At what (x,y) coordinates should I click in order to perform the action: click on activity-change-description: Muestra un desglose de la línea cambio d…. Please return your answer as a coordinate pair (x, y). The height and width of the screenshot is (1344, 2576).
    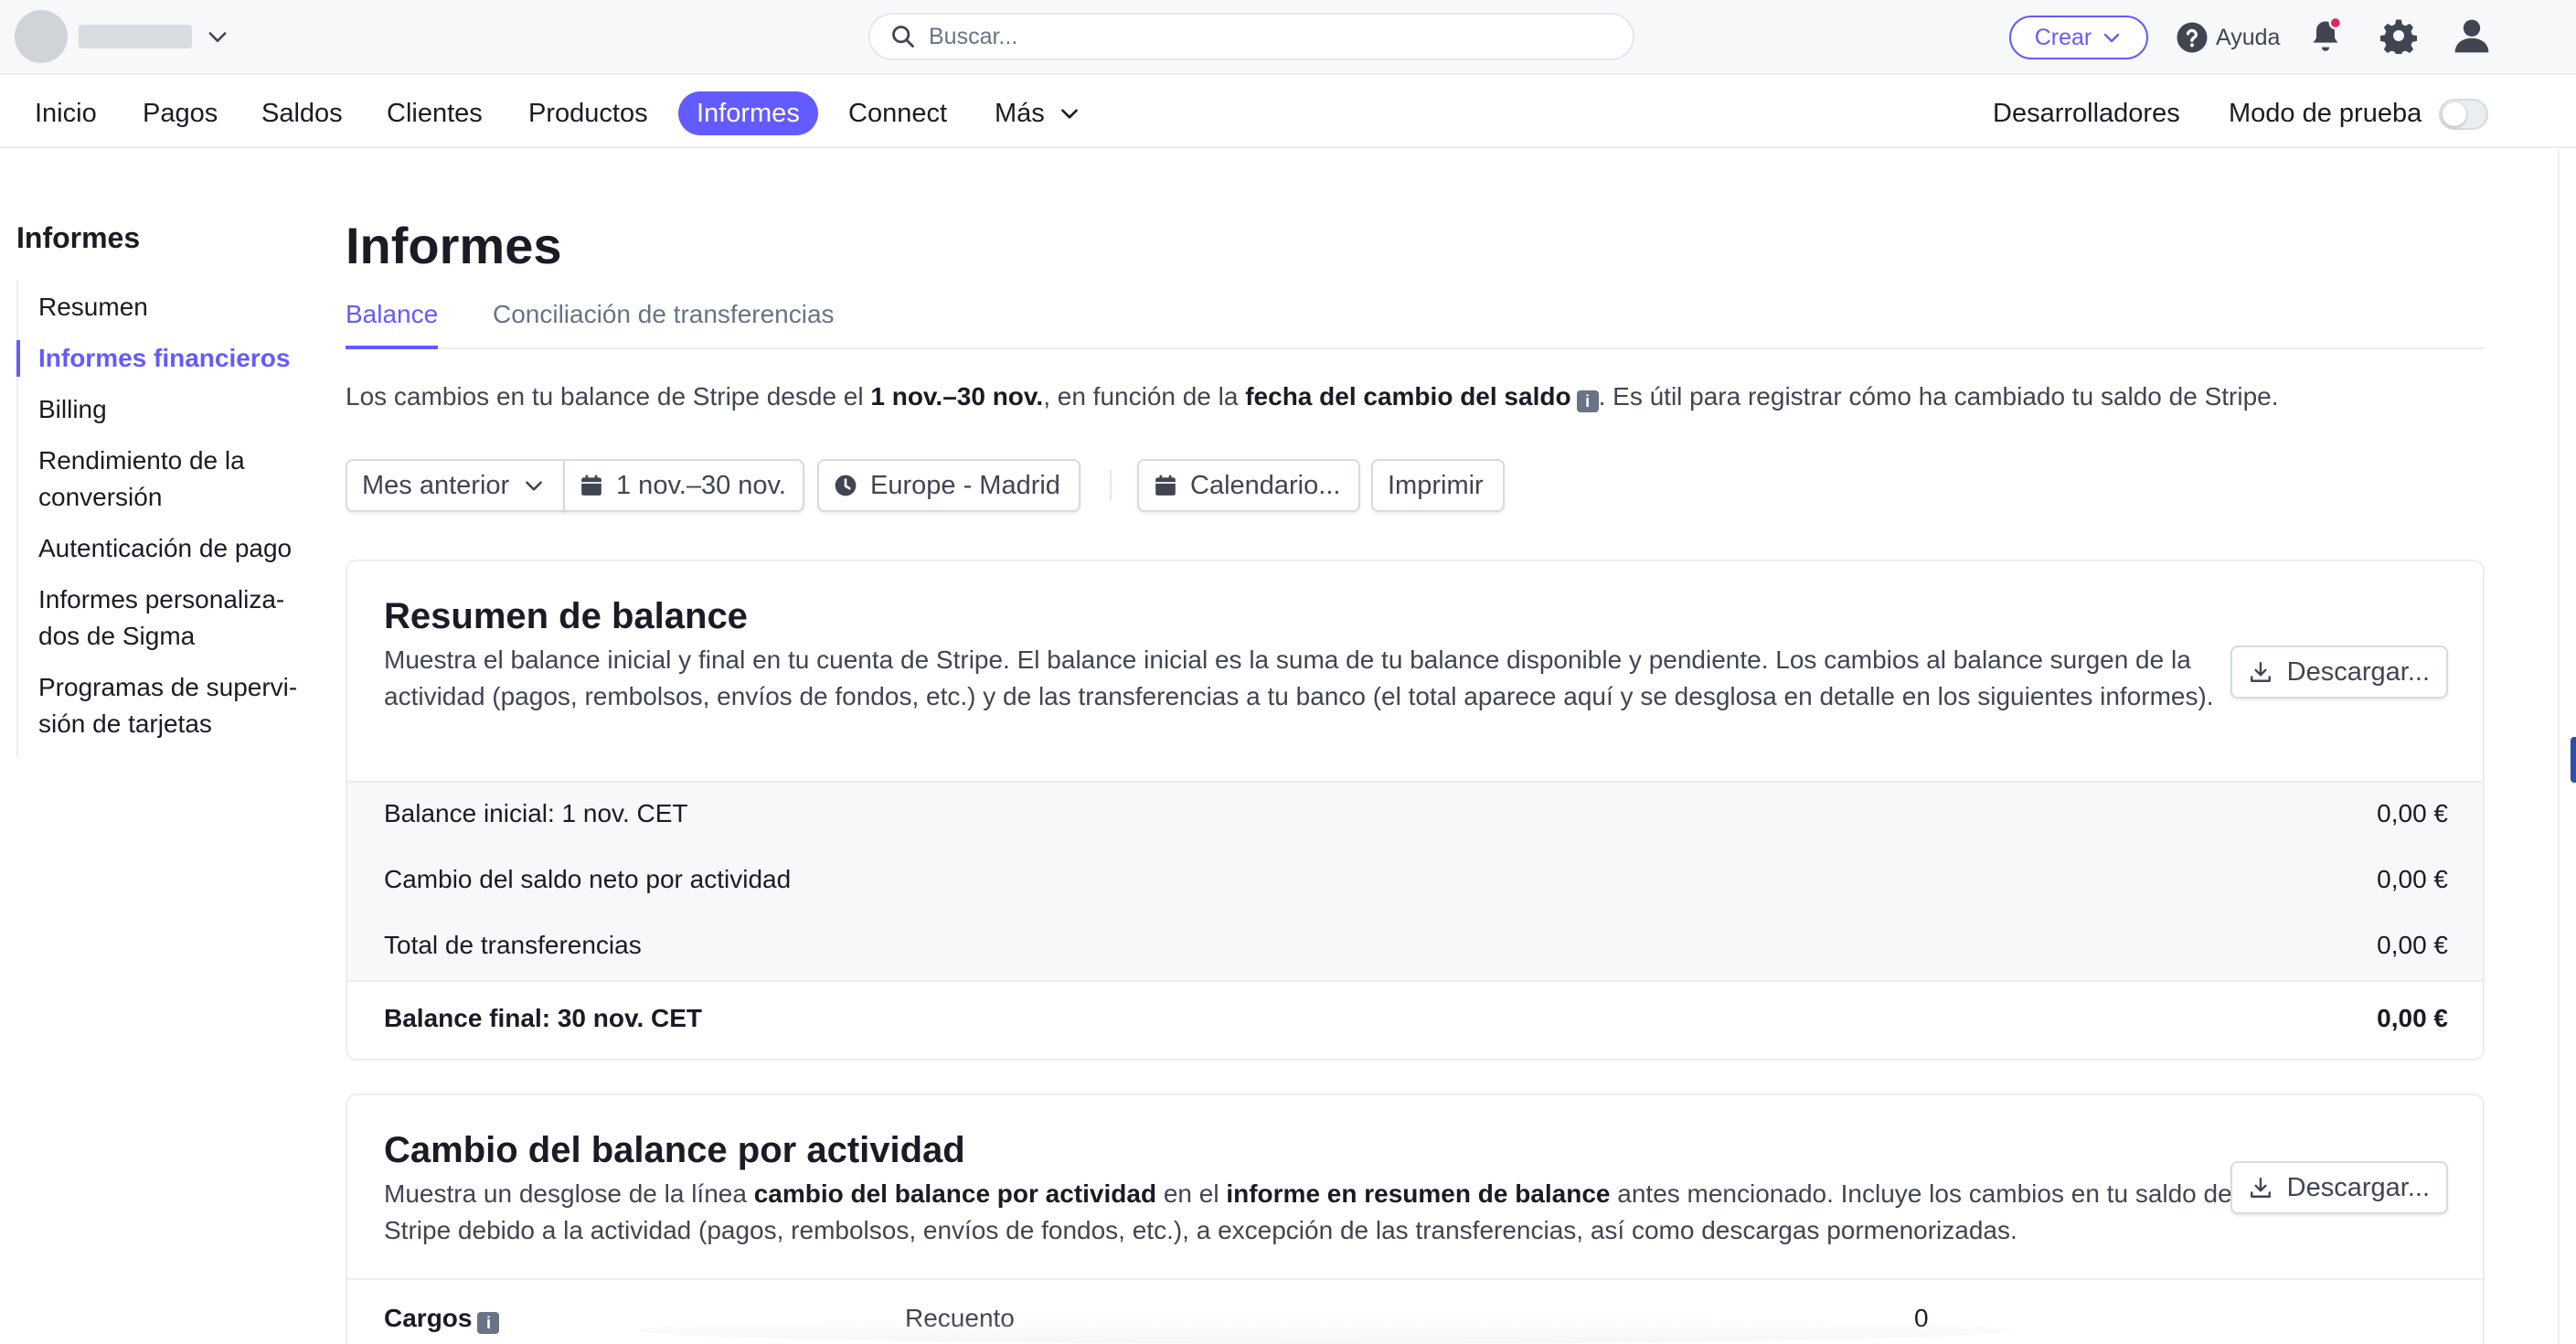
    Looking at the image, I should click on (1308, 1211).